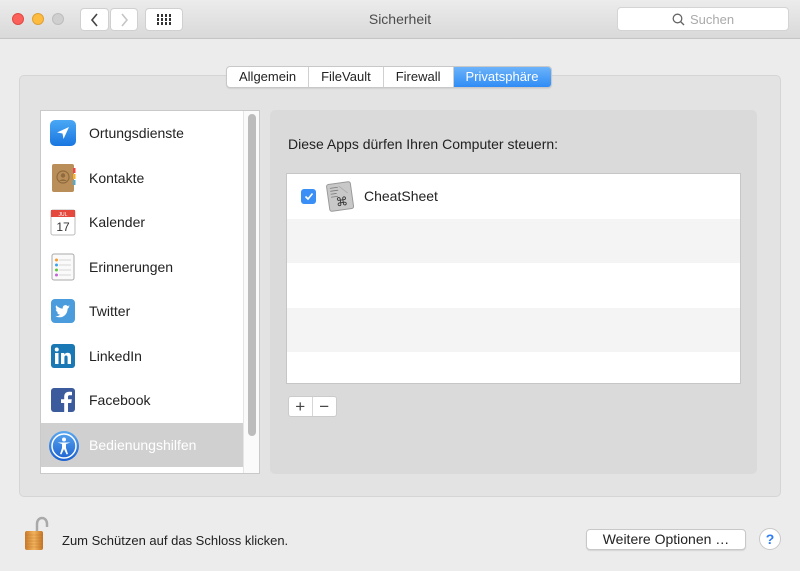 The image size is (800, 571). I want to click on sidebar-item-erinnerungen: Erinnerungen, so click(142, 267).